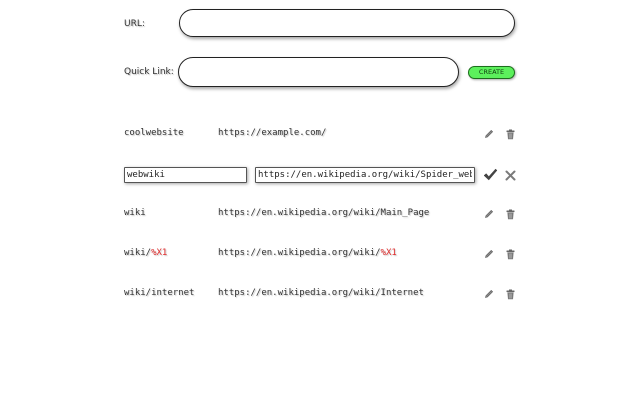 Image resolution: width=640 pixels, height=400 pixels. Describe the element at coordinates (491, 72) in the screenshot. I see `create-button: CREATE` at that location.